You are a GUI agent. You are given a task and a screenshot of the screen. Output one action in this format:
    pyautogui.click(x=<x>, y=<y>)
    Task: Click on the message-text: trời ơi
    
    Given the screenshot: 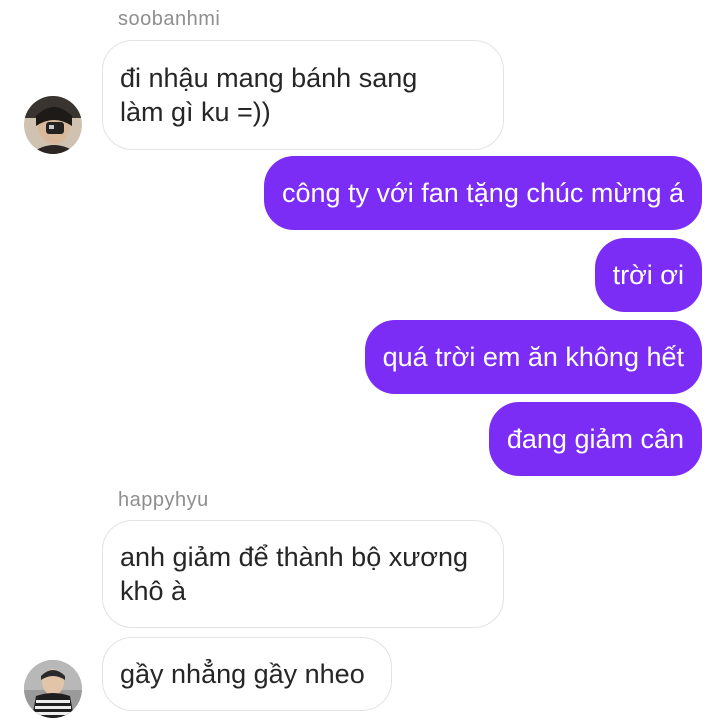 What is the action you would take?
    pyautogui.click(x=648, y=274)
    